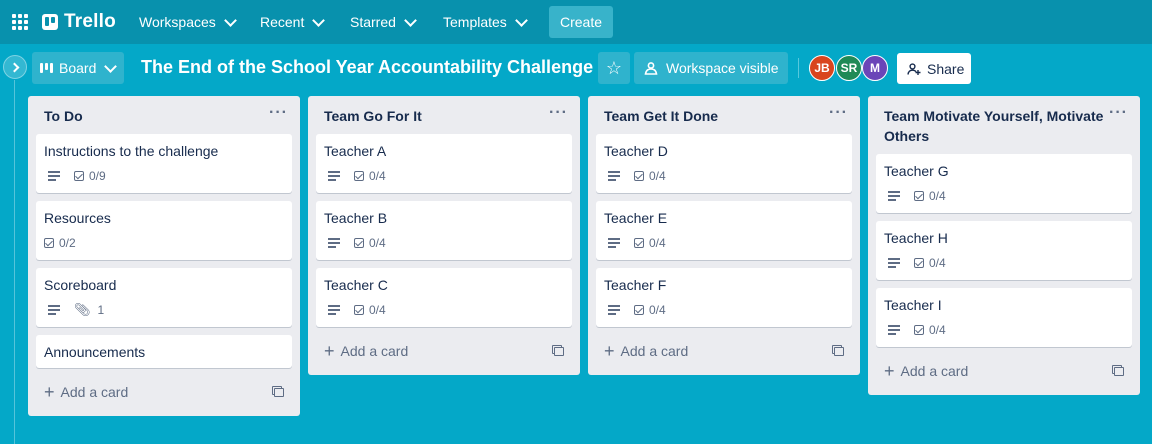 This screenshot has height=444, width=1152. Describe the element at coordinates (1004, 317) in the screenshot. I see `card: Teacher I 0/4` at that location.